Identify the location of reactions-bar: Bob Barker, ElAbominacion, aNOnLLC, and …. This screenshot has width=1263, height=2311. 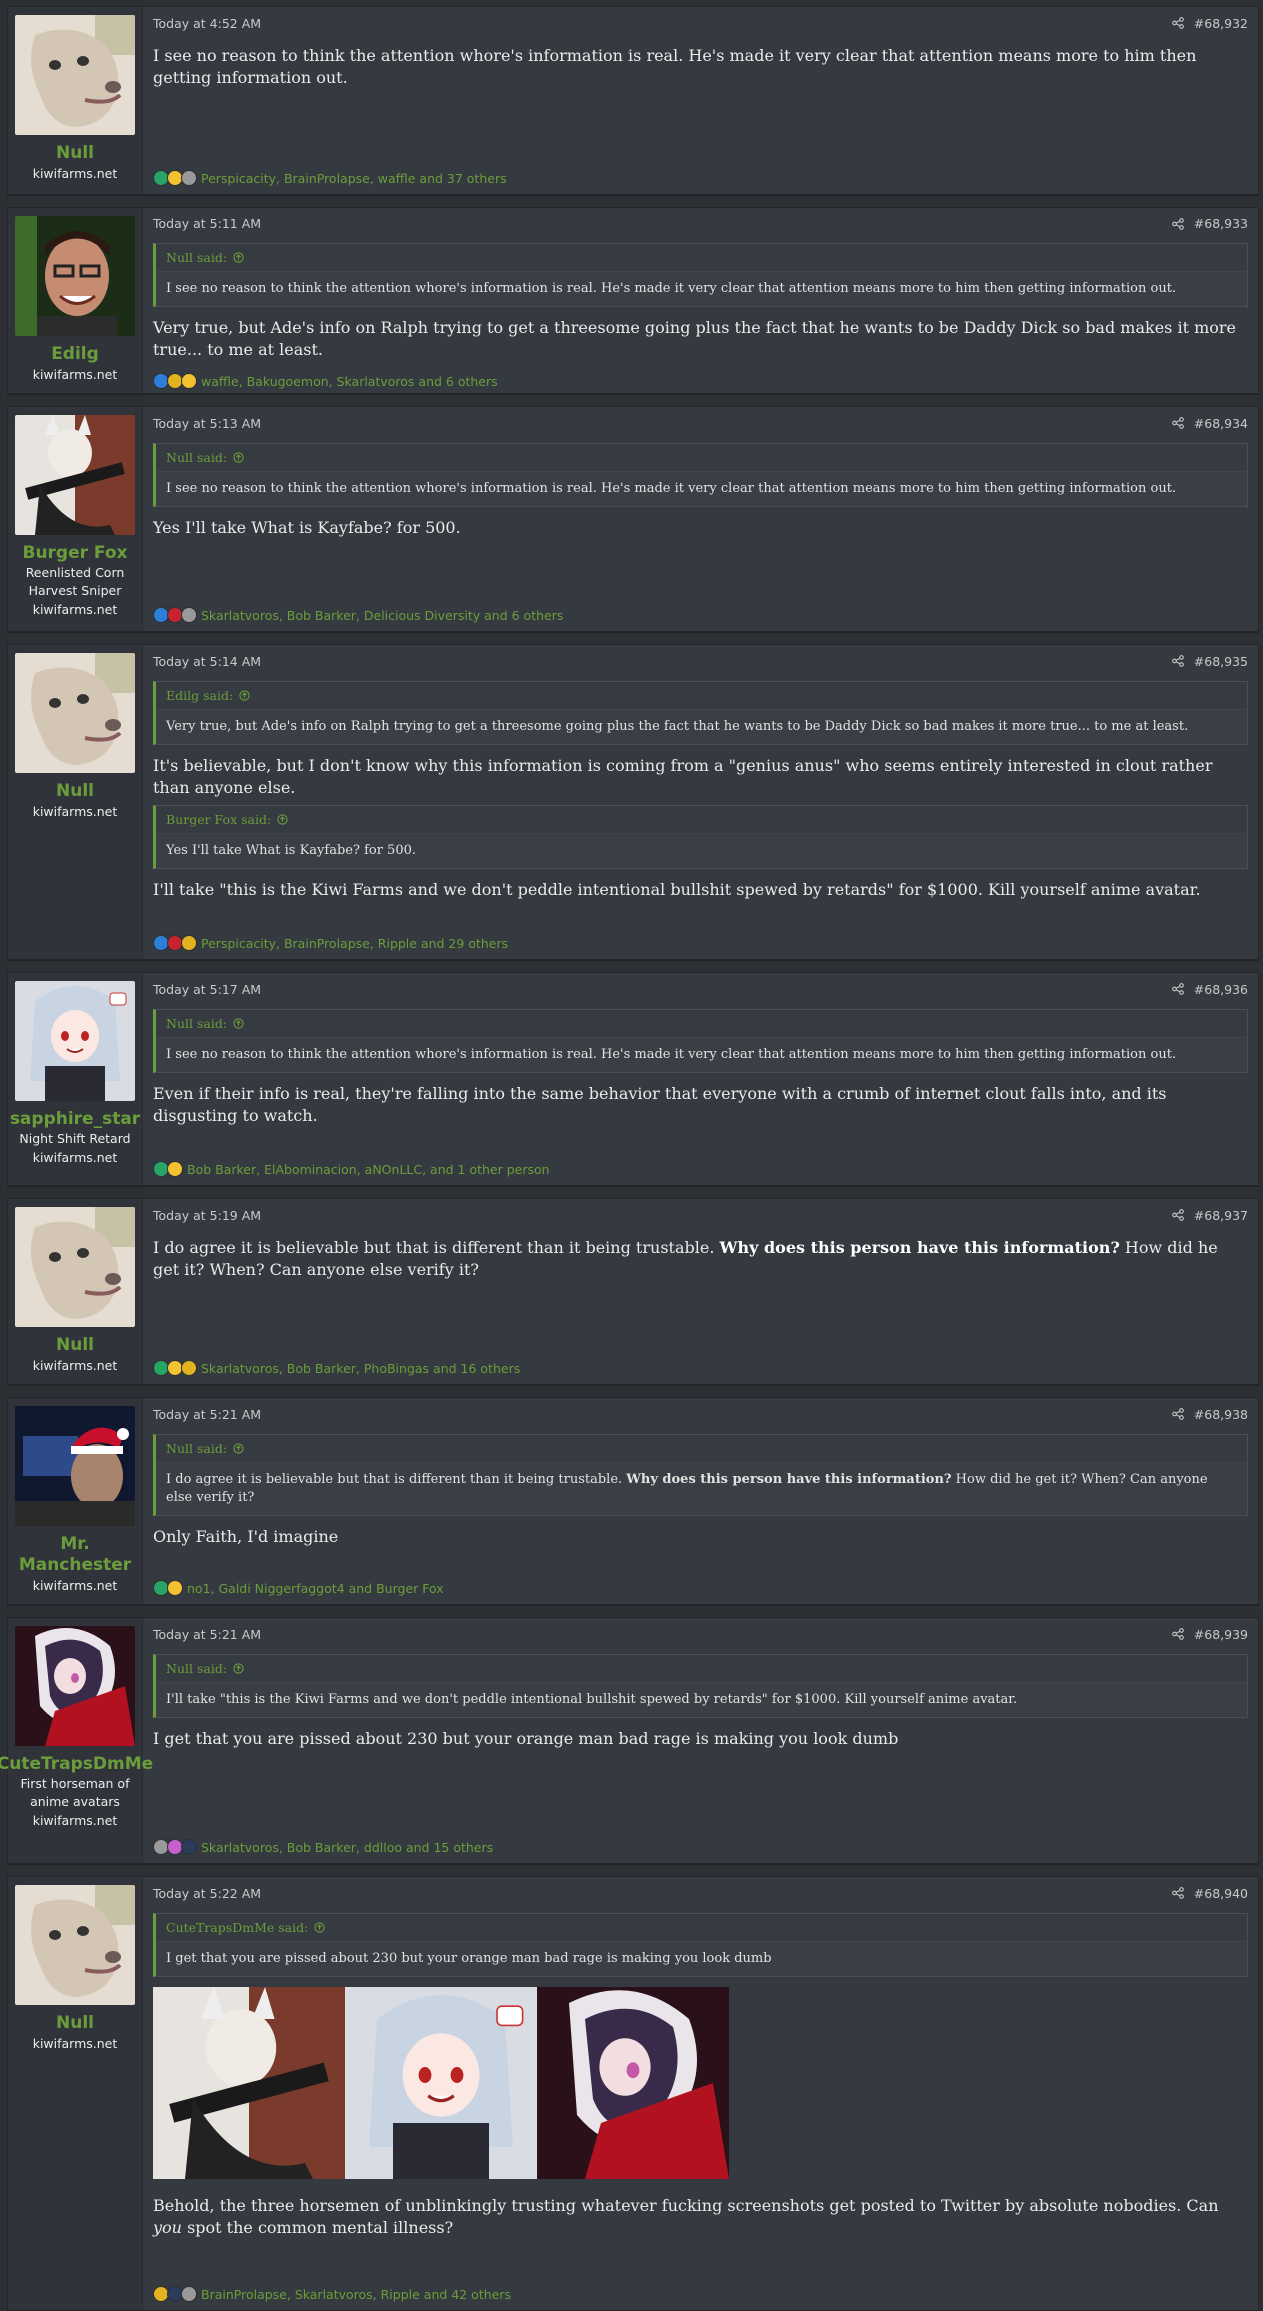
(700, 1169).